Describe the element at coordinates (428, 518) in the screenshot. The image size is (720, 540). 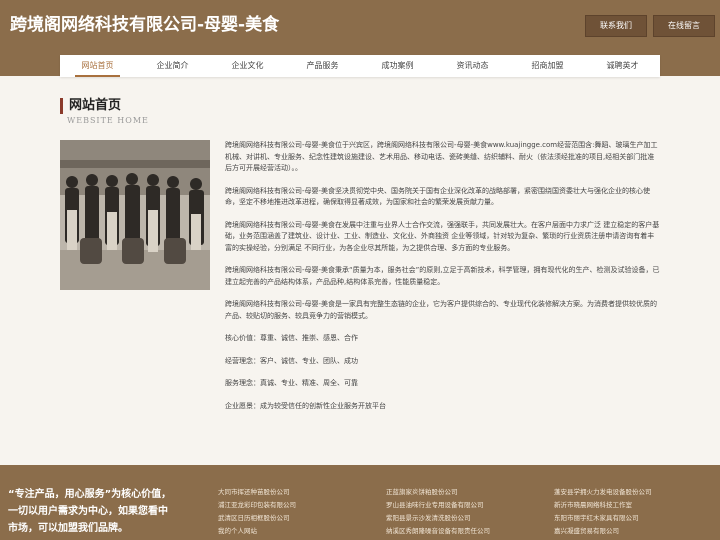
I see `footer-link: 紫阳县景示沙发清洗股份公司` at that location.